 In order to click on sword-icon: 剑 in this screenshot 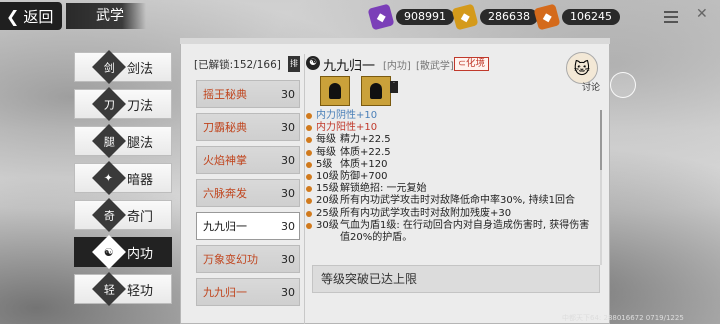, I will do `click(109, 67)`.